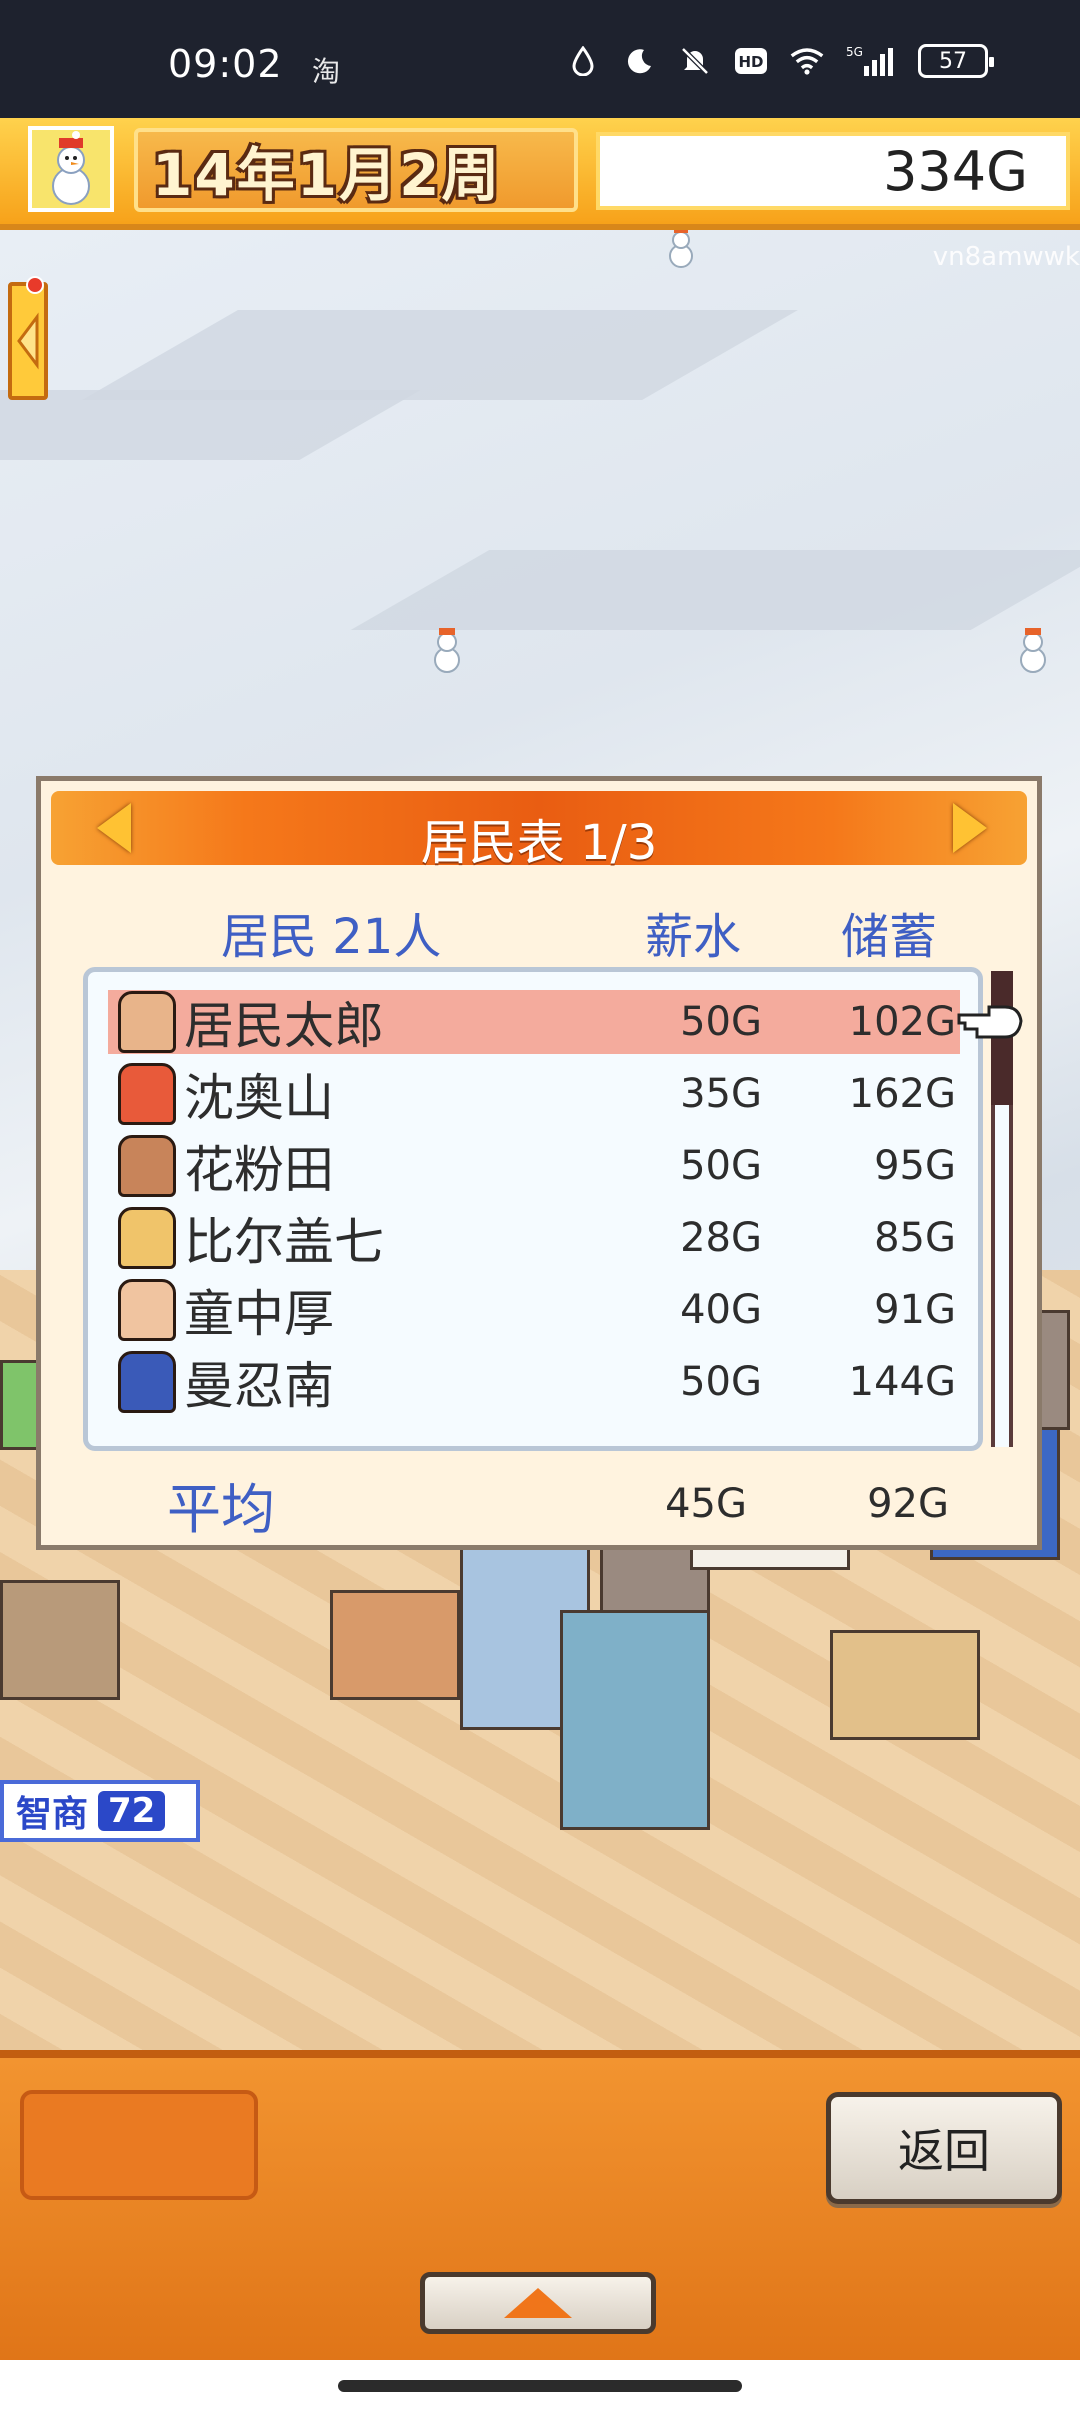 This screenshot has height=2412, width=1080. I want to click on system-nav-bar, so click(540, 2386).